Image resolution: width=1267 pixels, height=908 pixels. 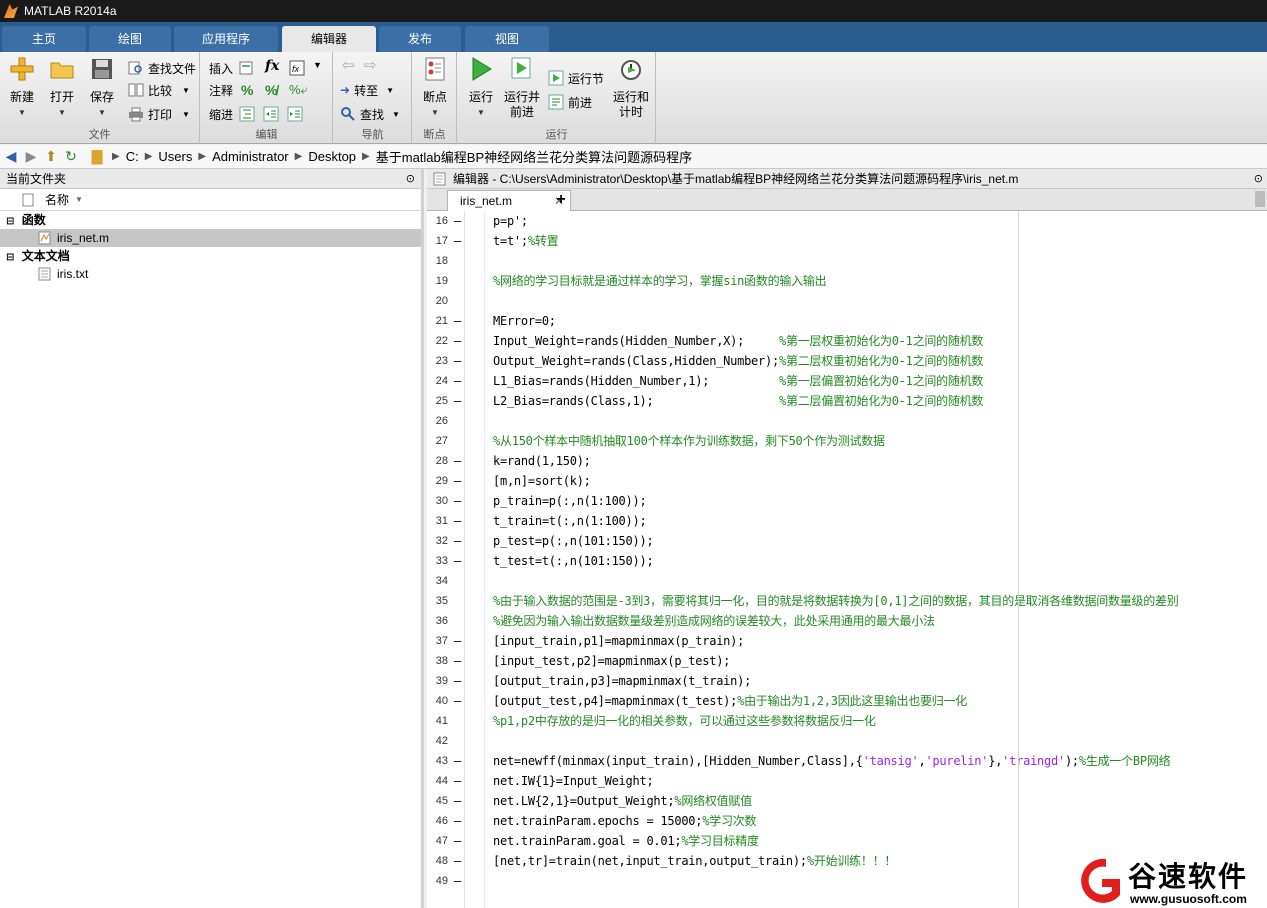 What do you see at coordinates (846, 521) in the screenshot?
I see `code-line: 31– t_train=t(:,n(1:100));` at bounding box center [846, 521].